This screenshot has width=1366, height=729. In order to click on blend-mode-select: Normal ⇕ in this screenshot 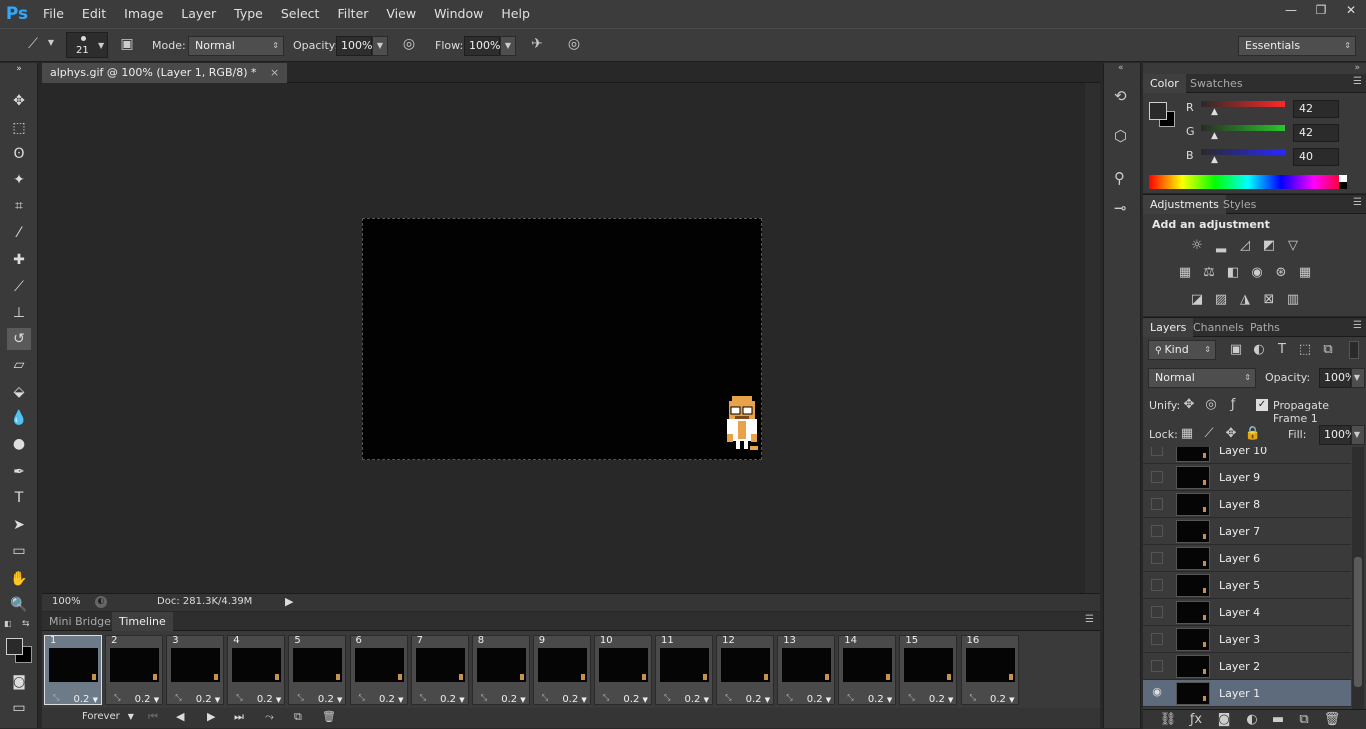, I will do `click(1202, 378)`.